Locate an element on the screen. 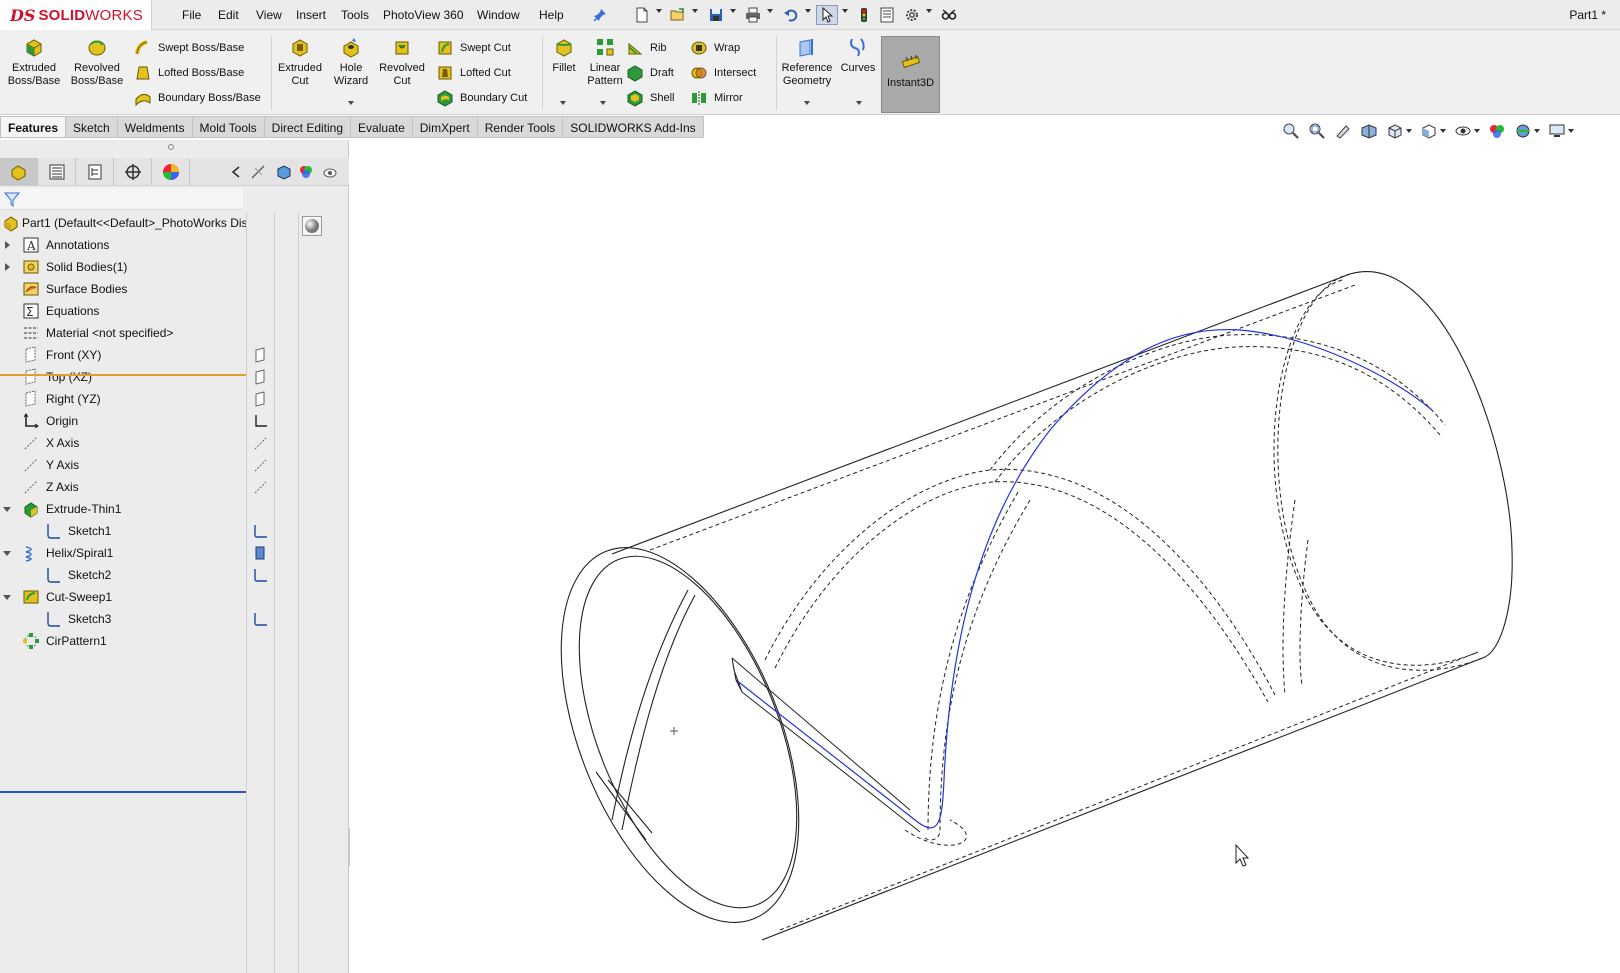 The height and width of the screenshot is (973, 1620). curves-button: Curves is located at coordinates (858, 55).